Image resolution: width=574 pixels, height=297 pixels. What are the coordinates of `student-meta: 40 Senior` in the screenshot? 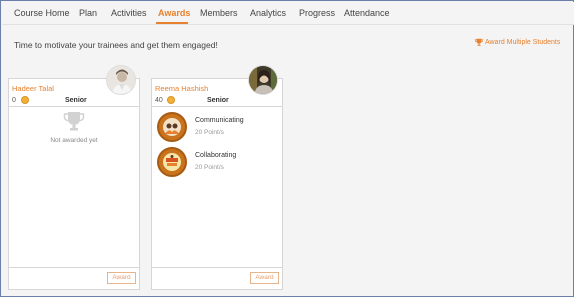 It's located at (217, 101).